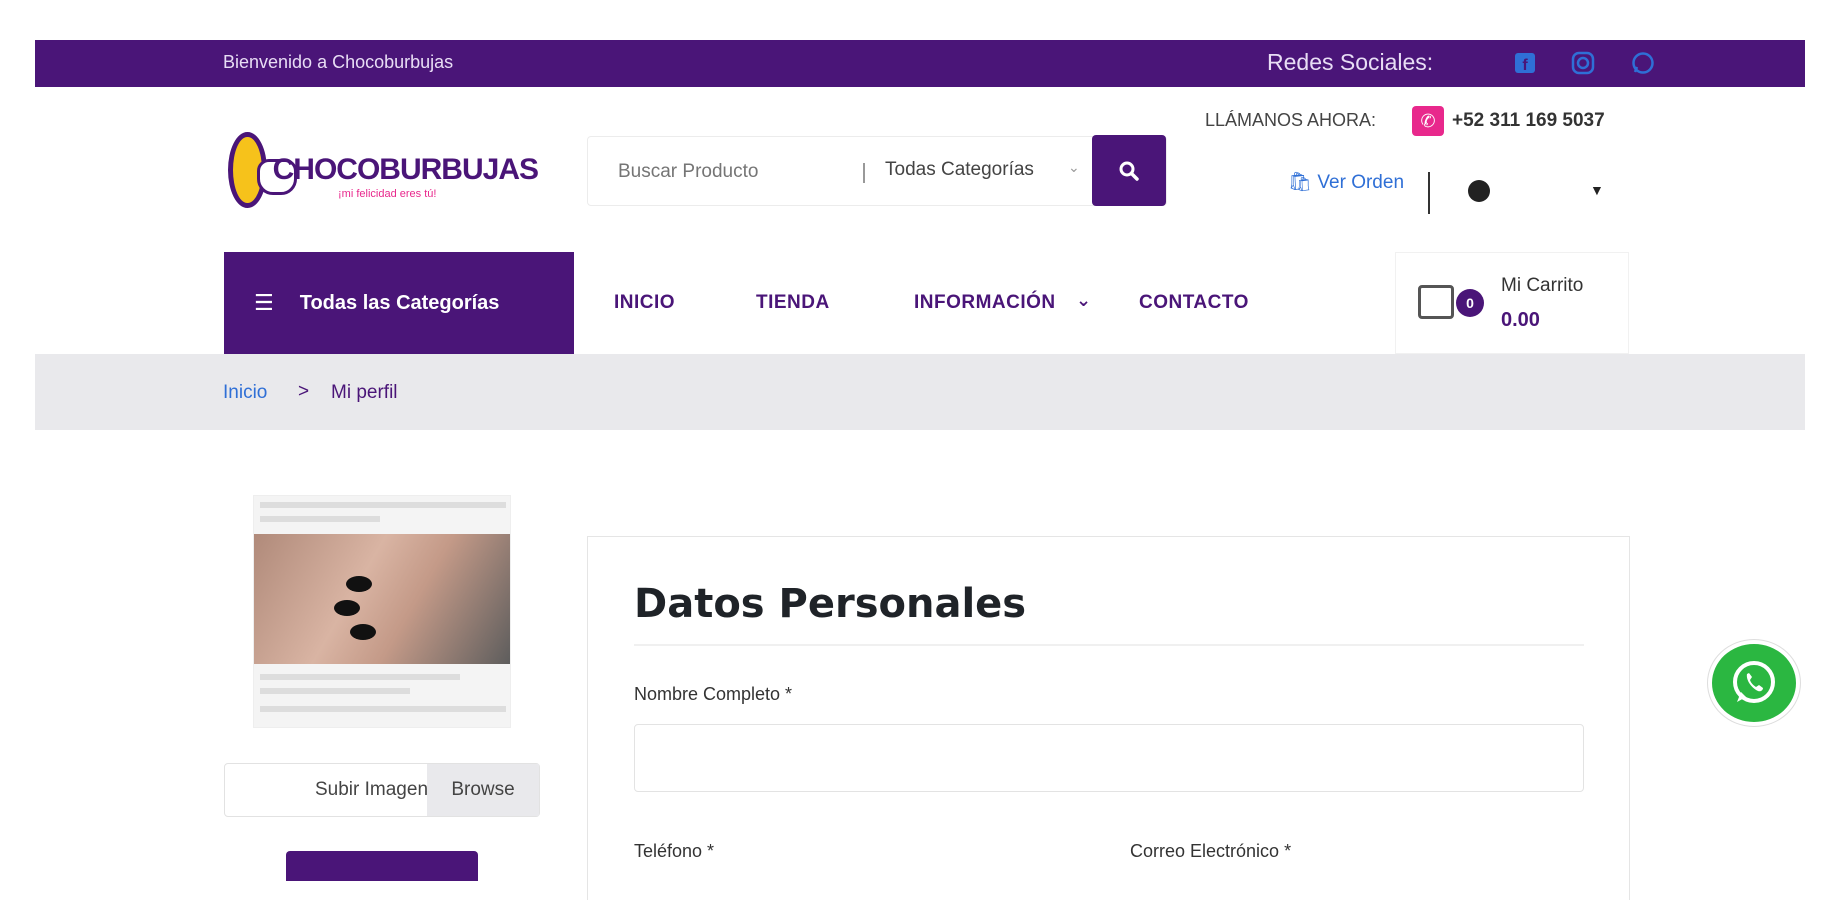 The height and width of the screenshot is (900, 1843). I want to click on user-menu-caret-icon: ▼, so click(1597, 190).